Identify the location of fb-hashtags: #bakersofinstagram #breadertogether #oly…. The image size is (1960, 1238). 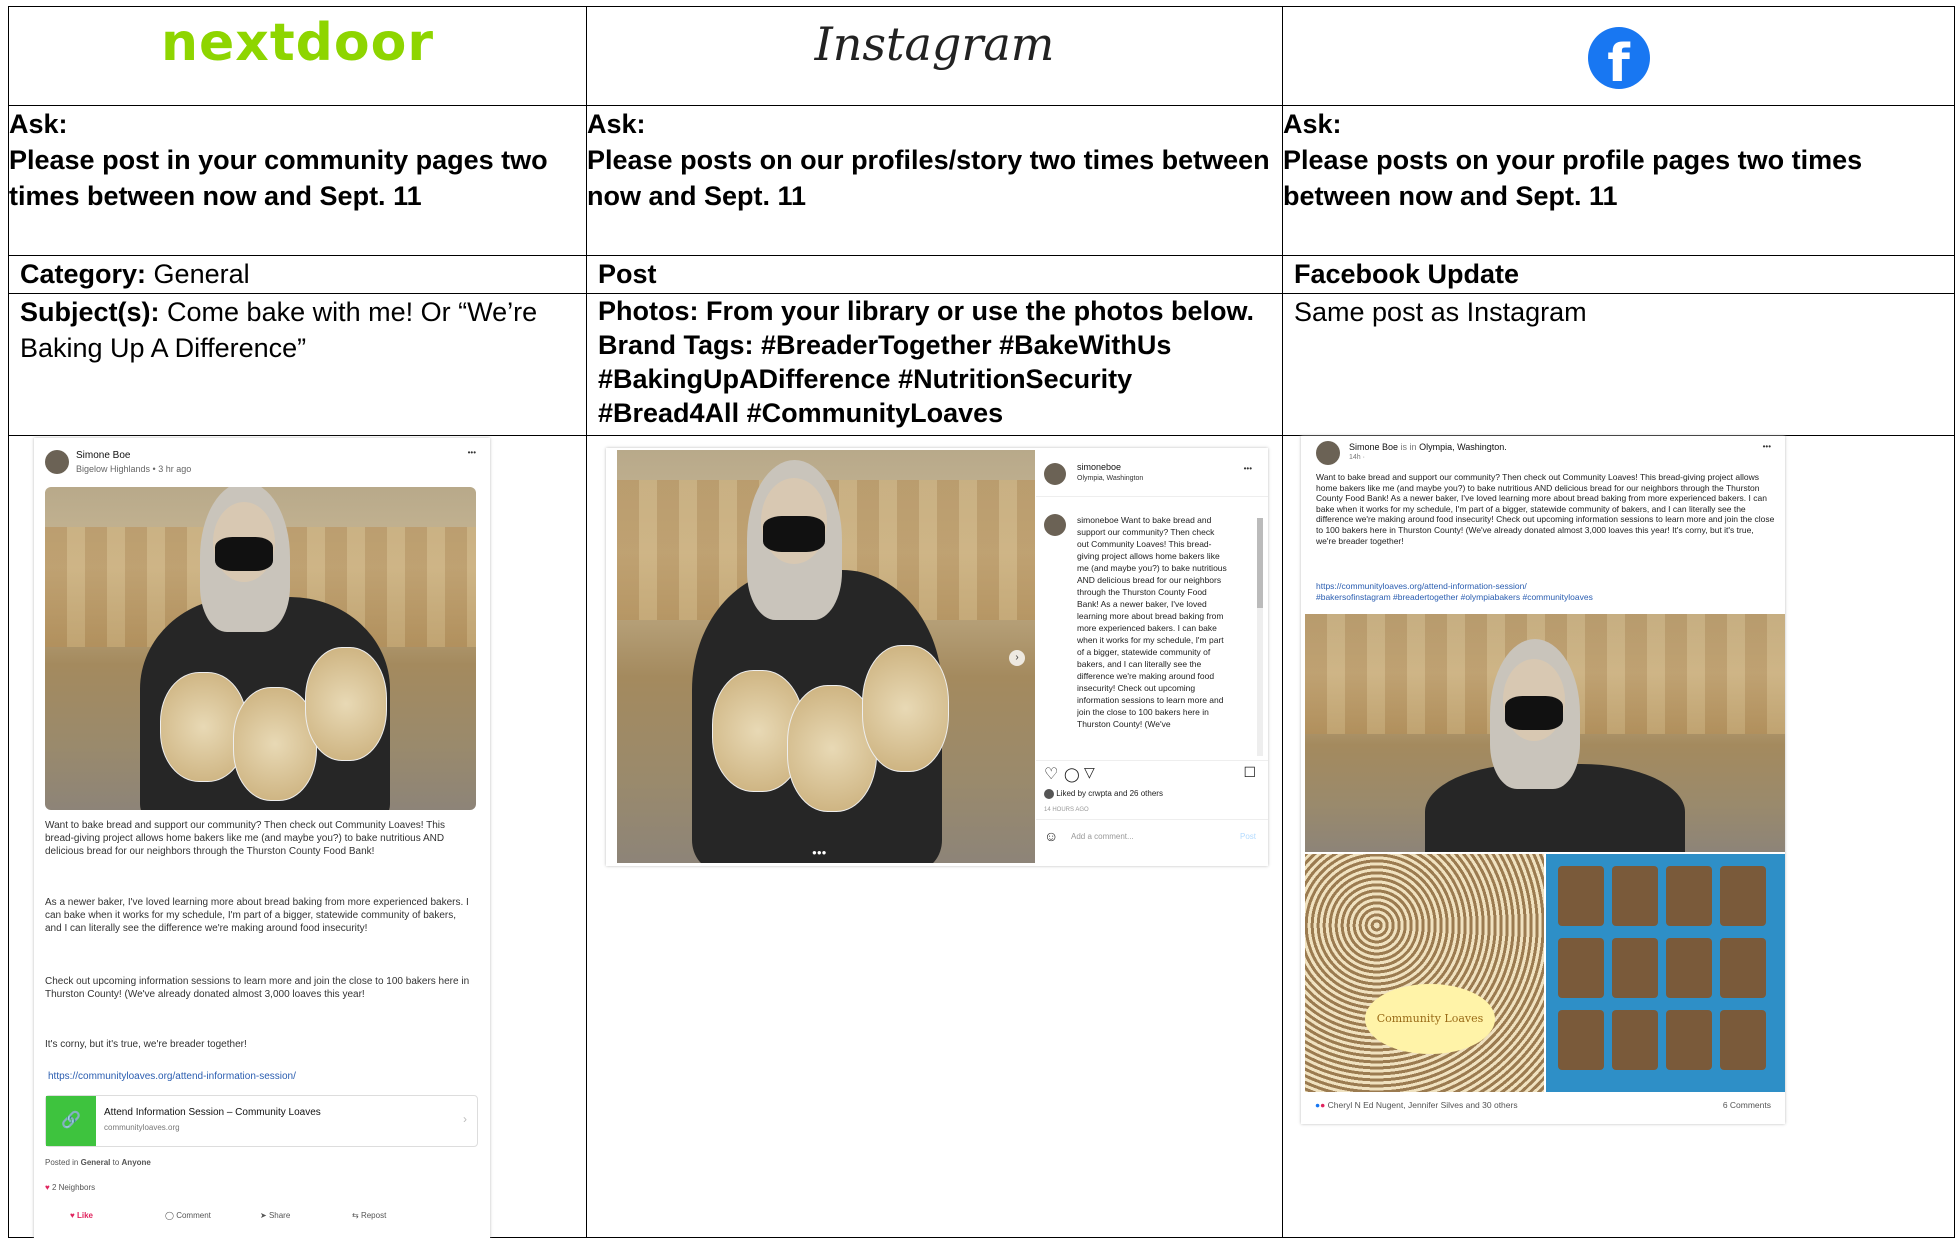
(1454, 597).